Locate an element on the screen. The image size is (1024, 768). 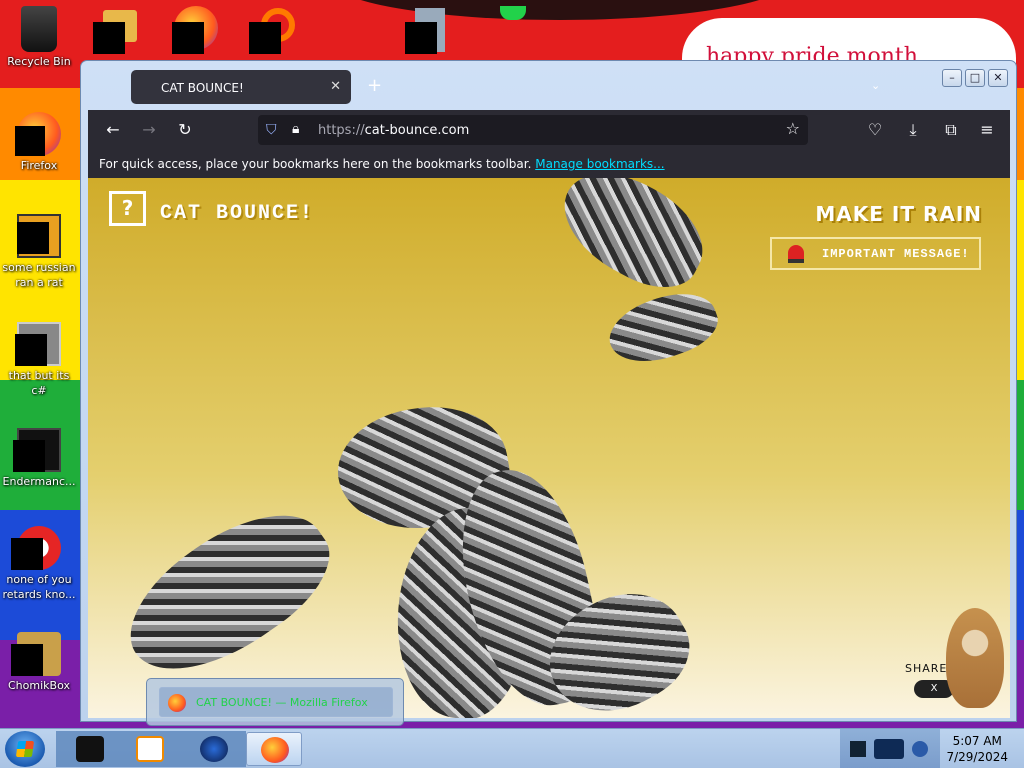
desktop-icon-some-russian: some russian ran a rat is located at coordinates (39, 252).